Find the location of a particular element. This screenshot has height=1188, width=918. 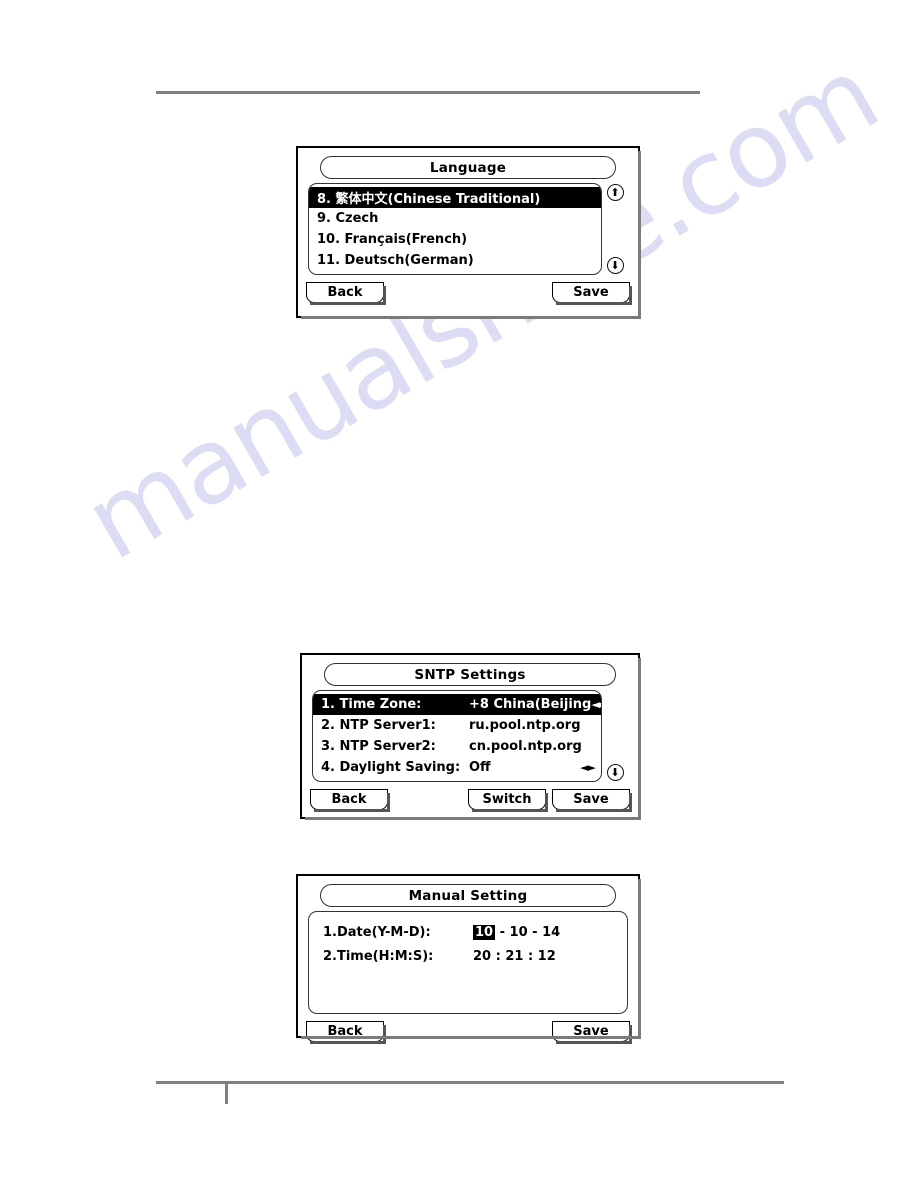

list-item-label: 8. 繁体中文(Chinese Traditional) is located at coordinates (429, 199).